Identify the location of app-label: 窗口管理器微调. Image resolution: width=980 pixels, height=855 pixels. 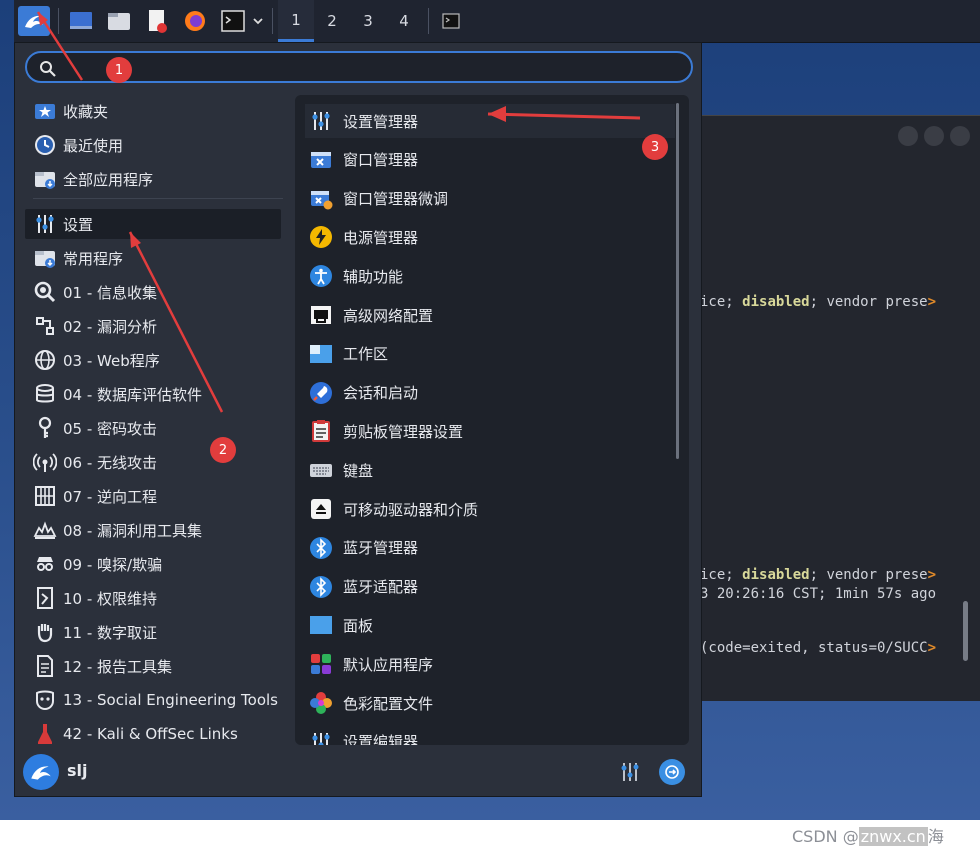
(396, 199).